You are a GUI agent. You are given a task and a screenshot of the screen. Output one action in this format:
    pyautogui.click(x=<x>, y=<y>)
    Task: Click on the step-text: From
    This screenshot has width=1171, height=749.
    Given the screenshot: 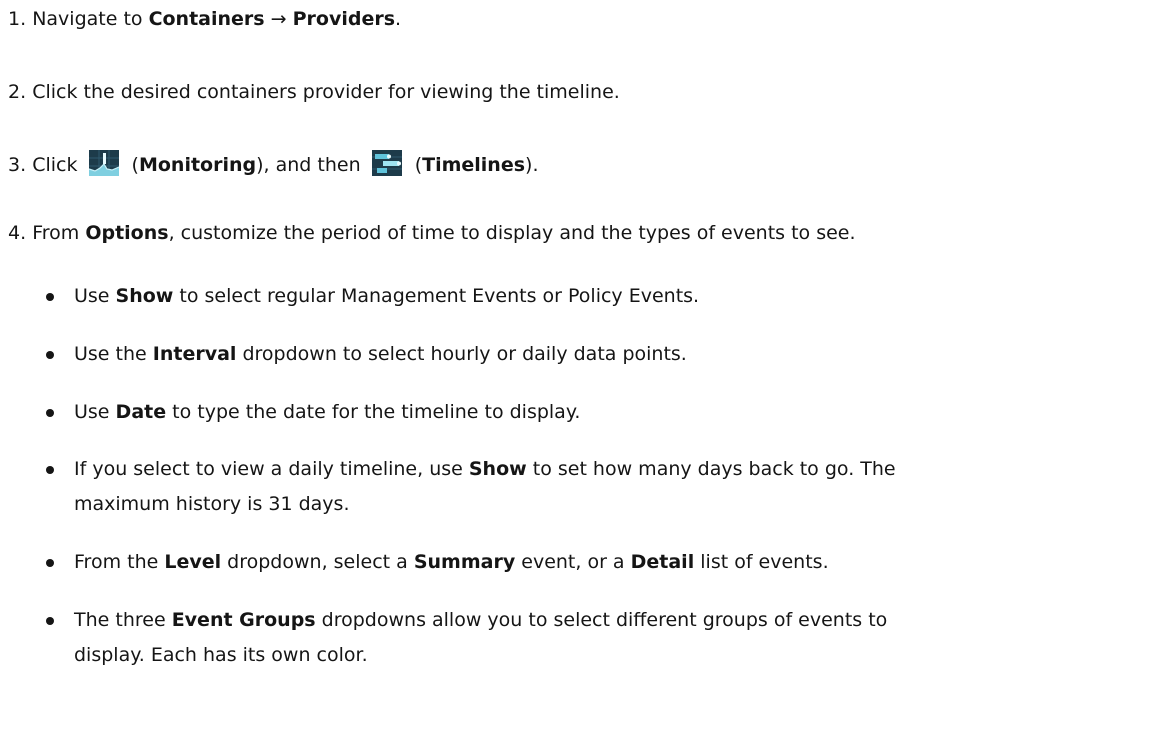 What is the action you would take?
    pyautogui.click(x=59, y=233)
    